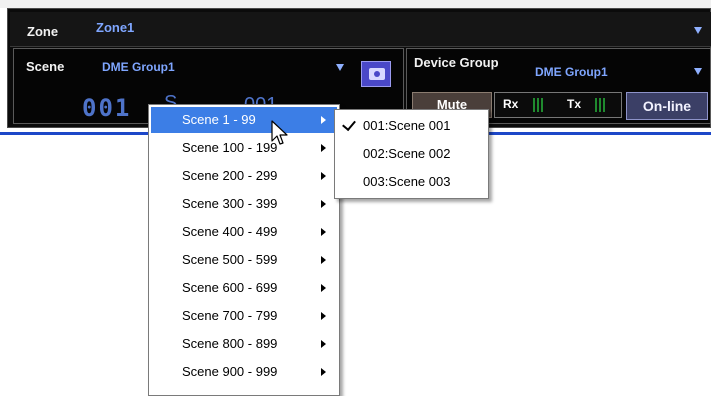 Image resolution: width=711 pixels, height=396 pixels. I want to click on menu-item-scene-100-199: Scene 100 - 199, so click(244, 148).